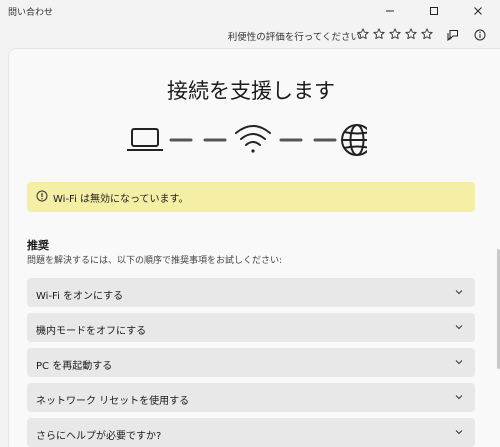 The width and height of the screenshot is (500, 447). Describe the element at coordinates (251, 397) in the screenshot. I see `recommendation-network-reset: ネットワーク リセットを使用する` at that location.